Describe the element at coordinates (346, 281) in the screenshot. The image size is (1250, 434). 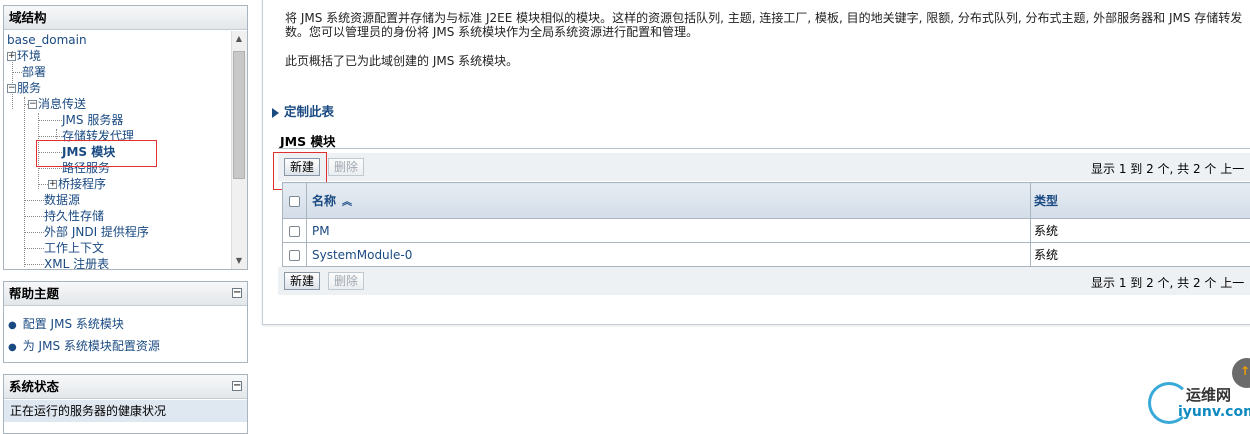
I see `delete-button-bottom: 删除` at that location.